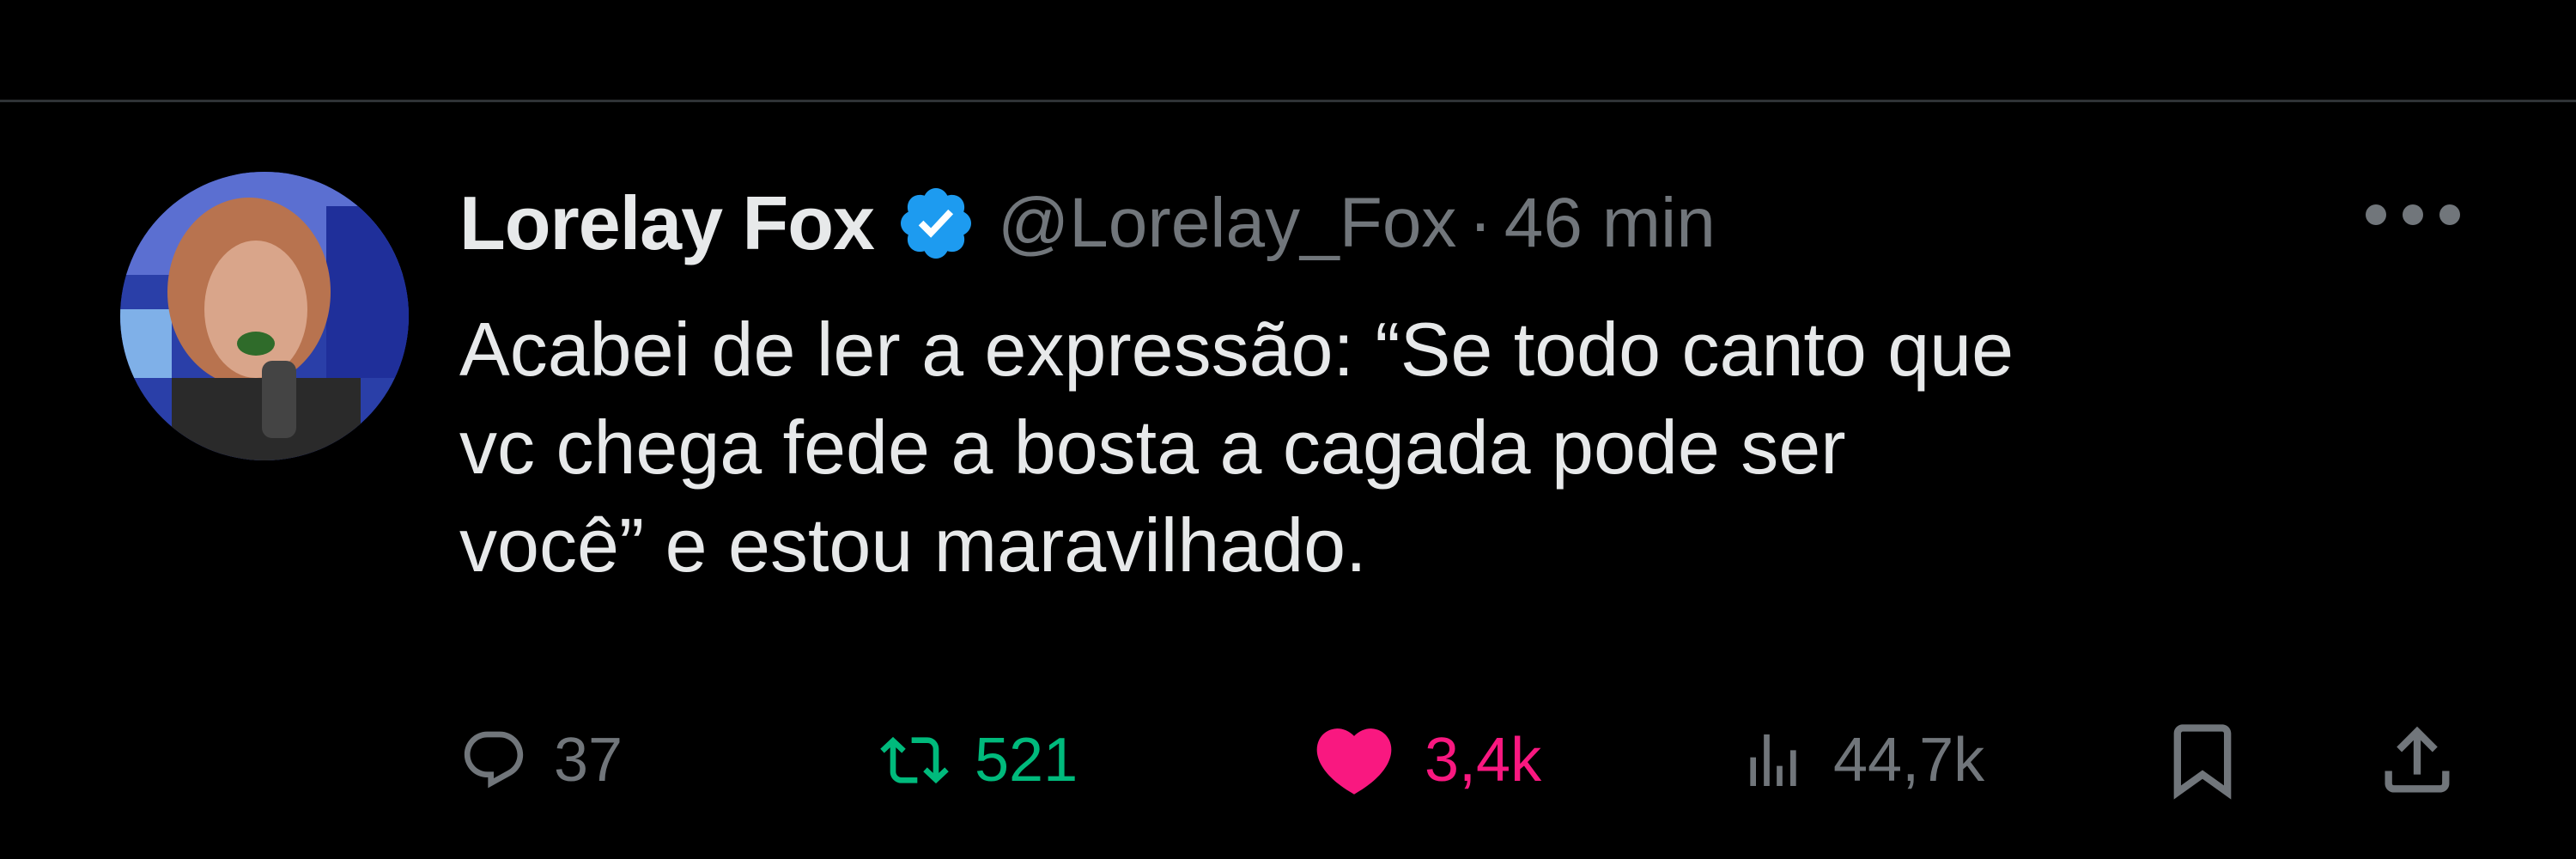  Describe the element at coordinates (588, 760) in the screenshot. I see `reply-count: 37` at that location.